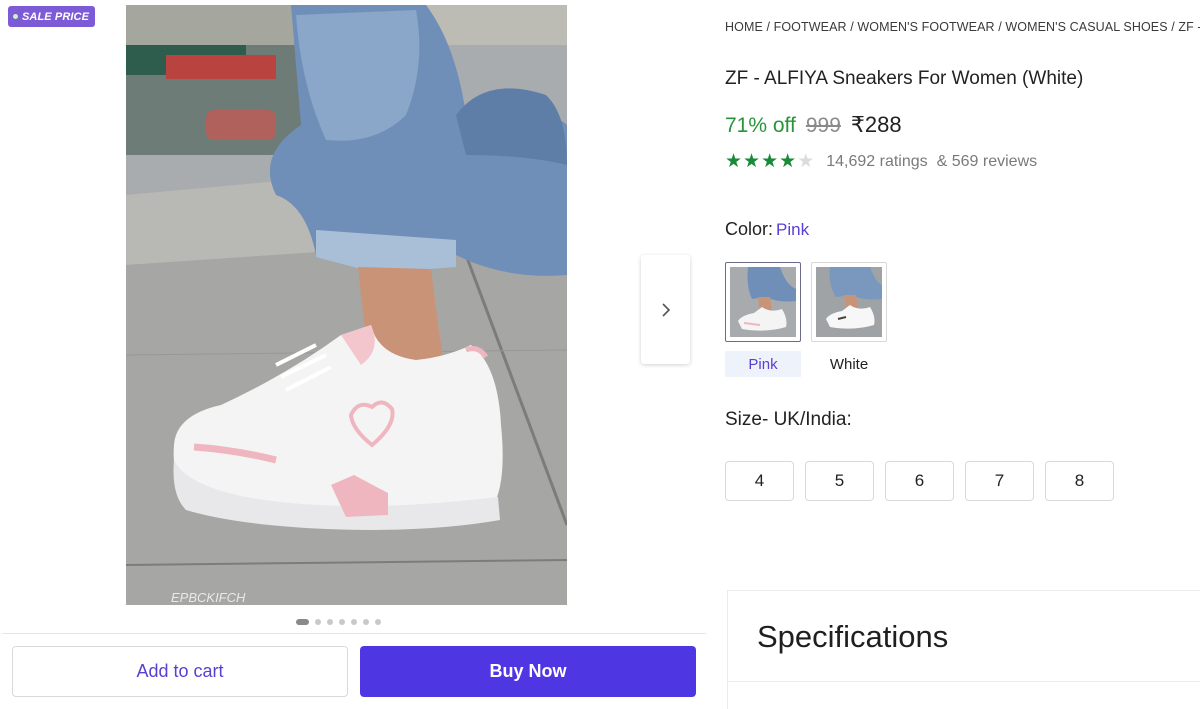 The height and width of the screenshot is (709, 1200). Describe the element at coordinates (963, 649) in the screenshot. I see `specifications-card: Specifications` at that location.